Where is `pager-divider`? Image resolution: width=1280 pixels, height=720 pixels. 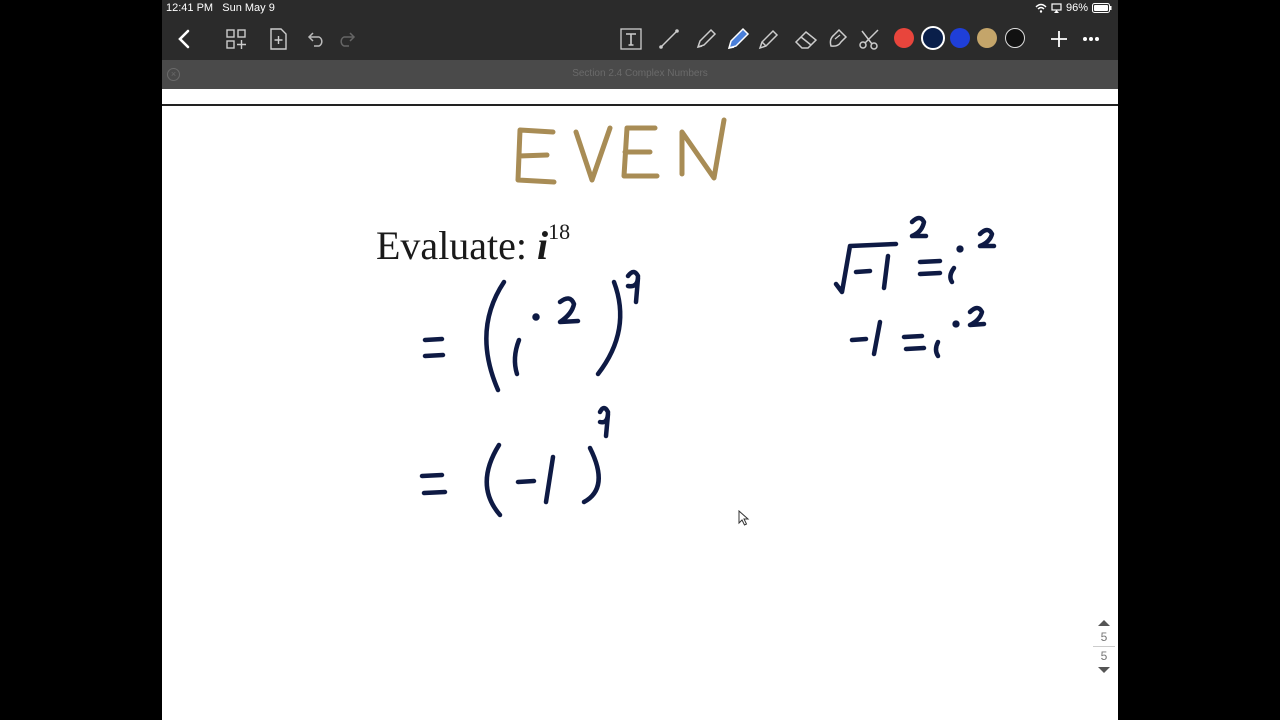 pager-divider is located at coordinates (1104, 646).